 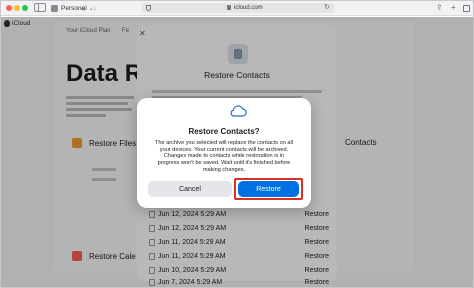 What do you see at coordinates (9, 8) in the screenshot?
I see `close-window-button` at bounding box center [9, 8].